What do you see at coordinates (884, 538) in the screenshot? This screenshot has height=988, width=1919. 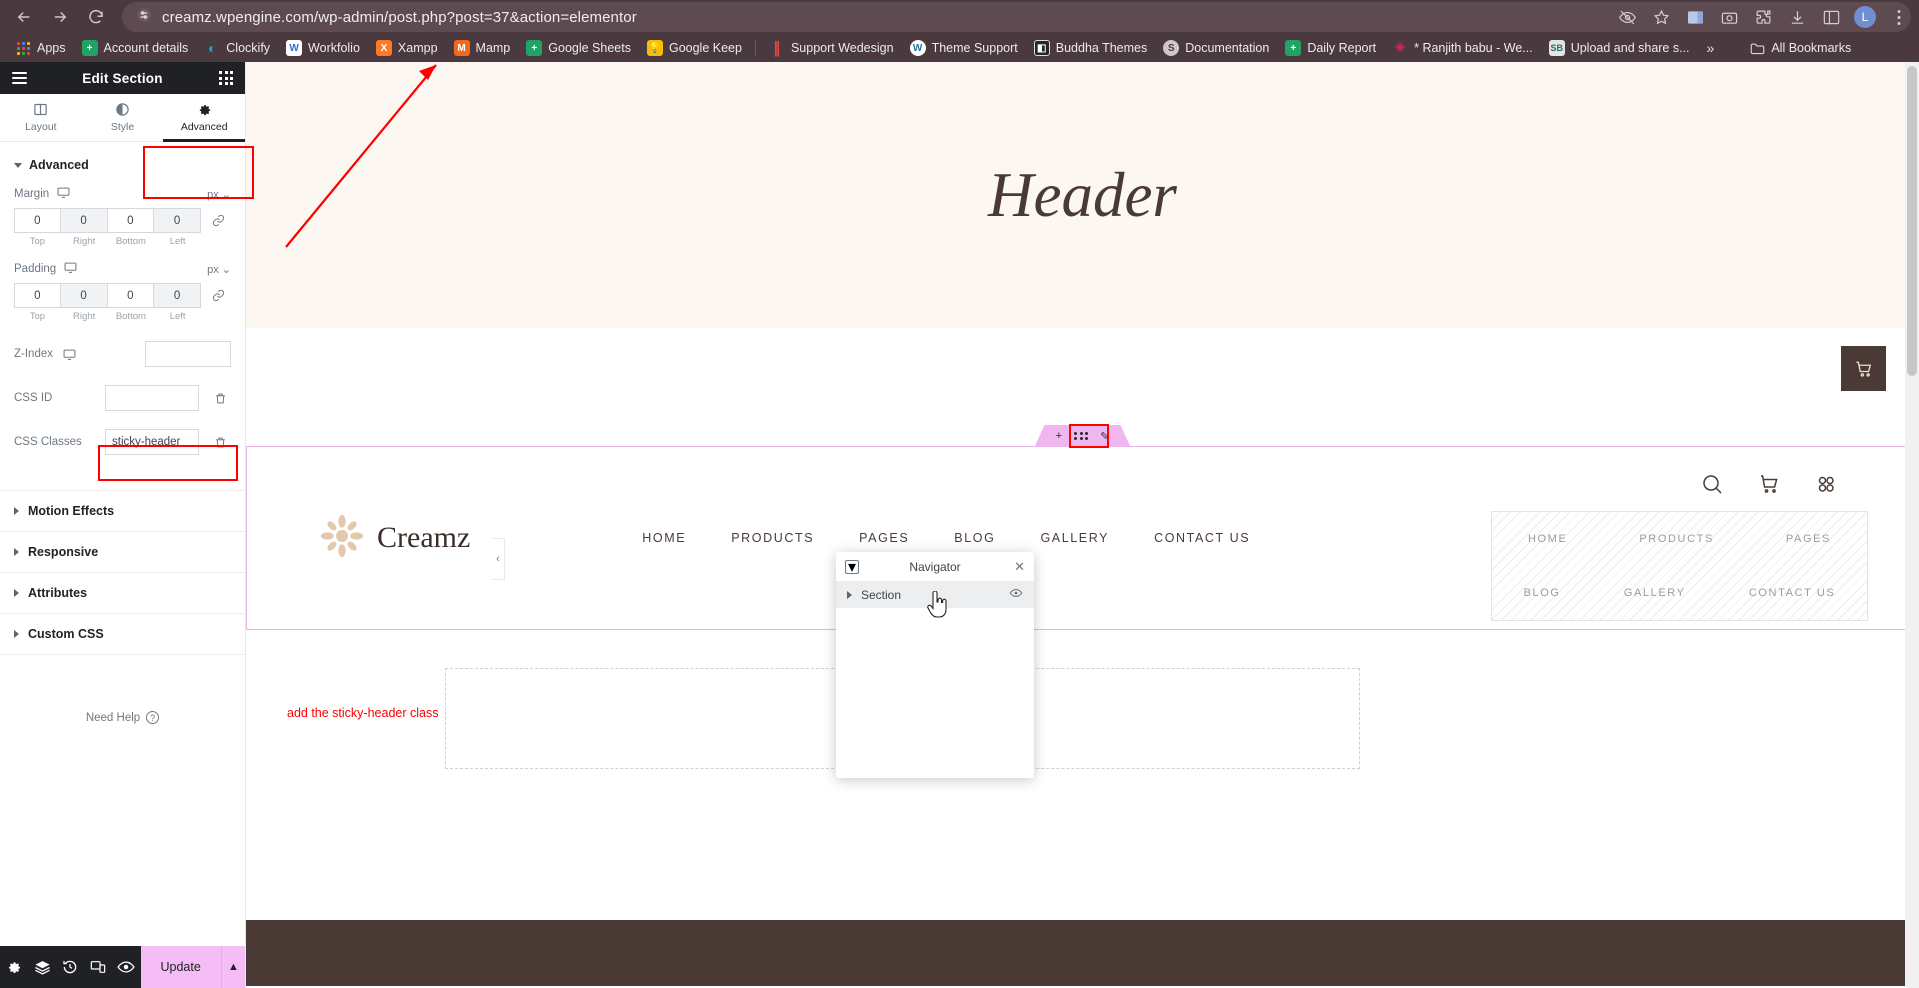 I see `menu-item-pages: PAGES` at bounding box center [884, 538].